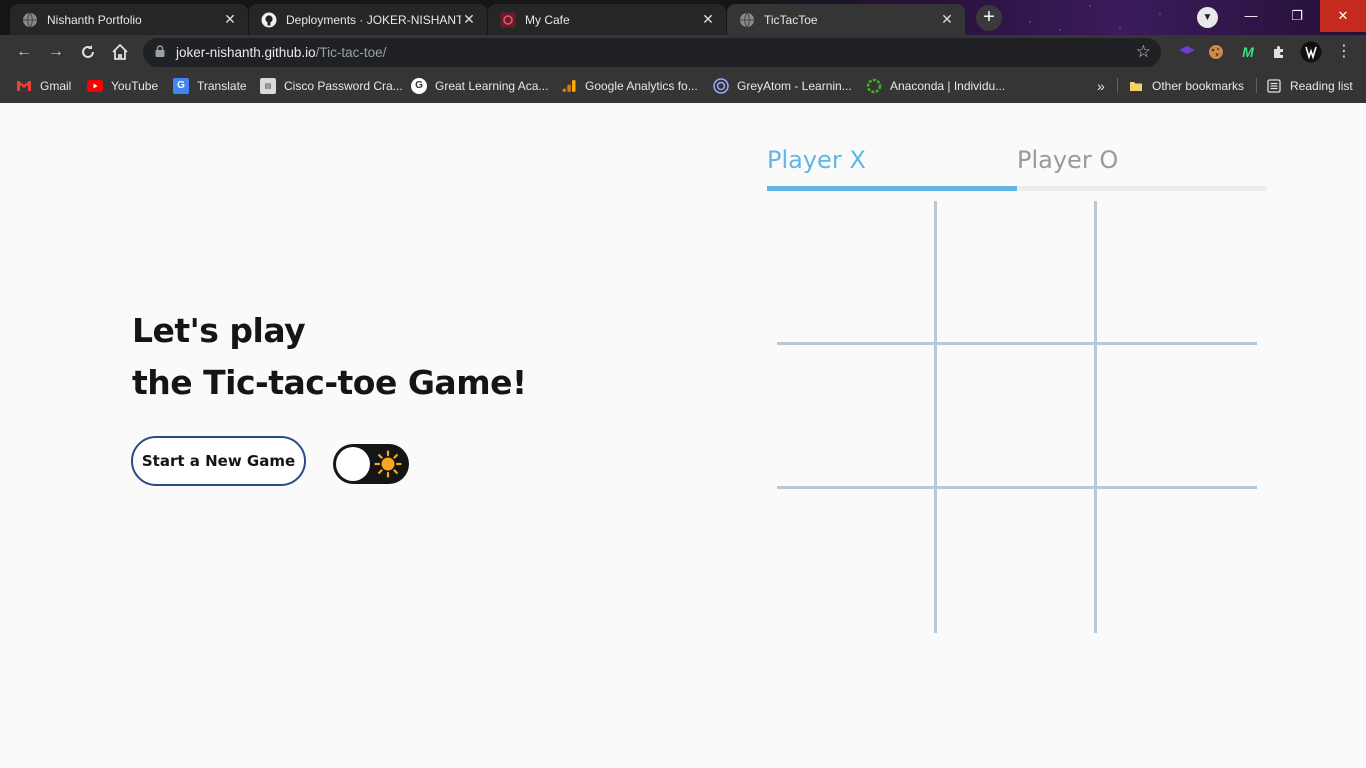  I want to click on toggle-knob, so click(353, 464).